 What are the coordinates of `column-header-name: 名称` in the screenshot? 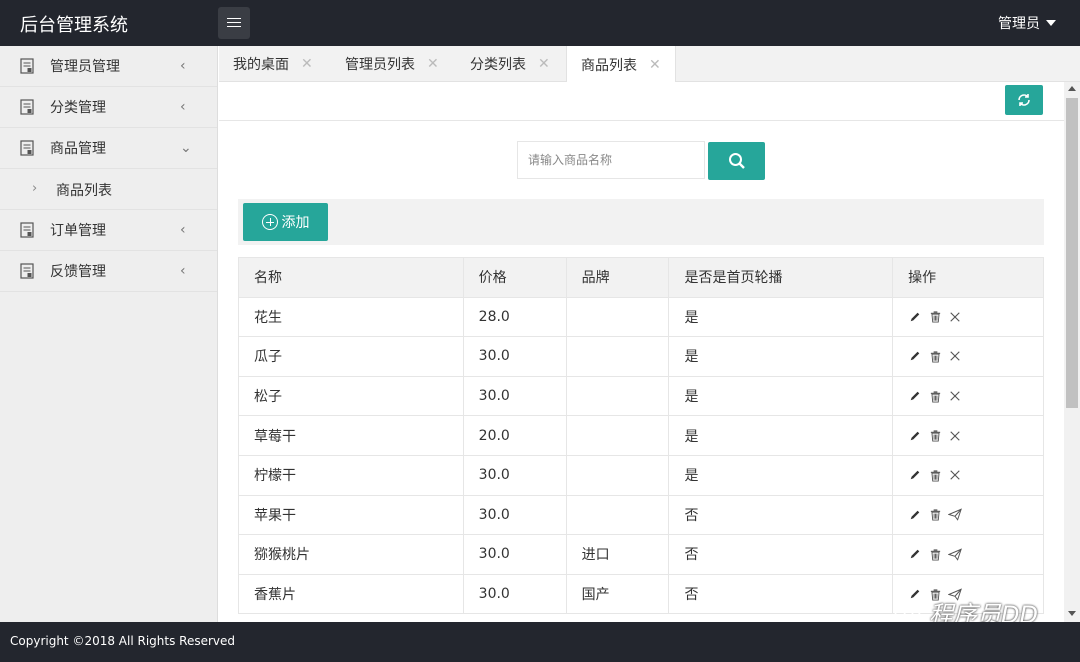 It's located at (351, 277).